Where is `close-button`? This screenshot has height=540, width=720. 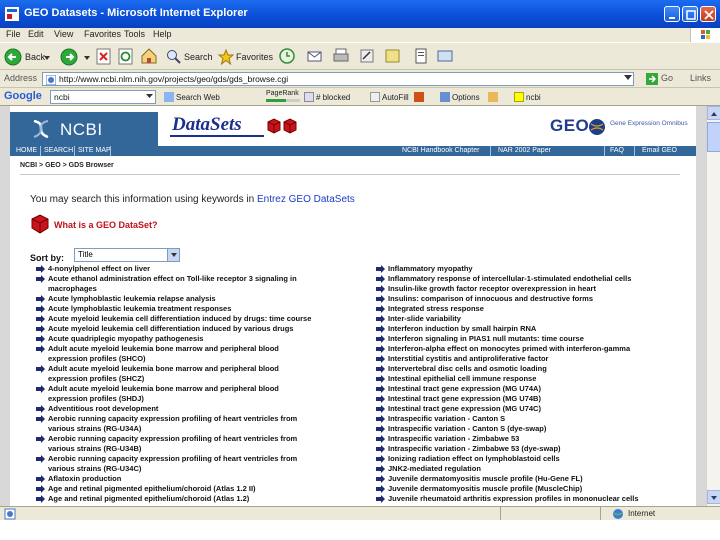
close-button is located at coordinates (708, 14).